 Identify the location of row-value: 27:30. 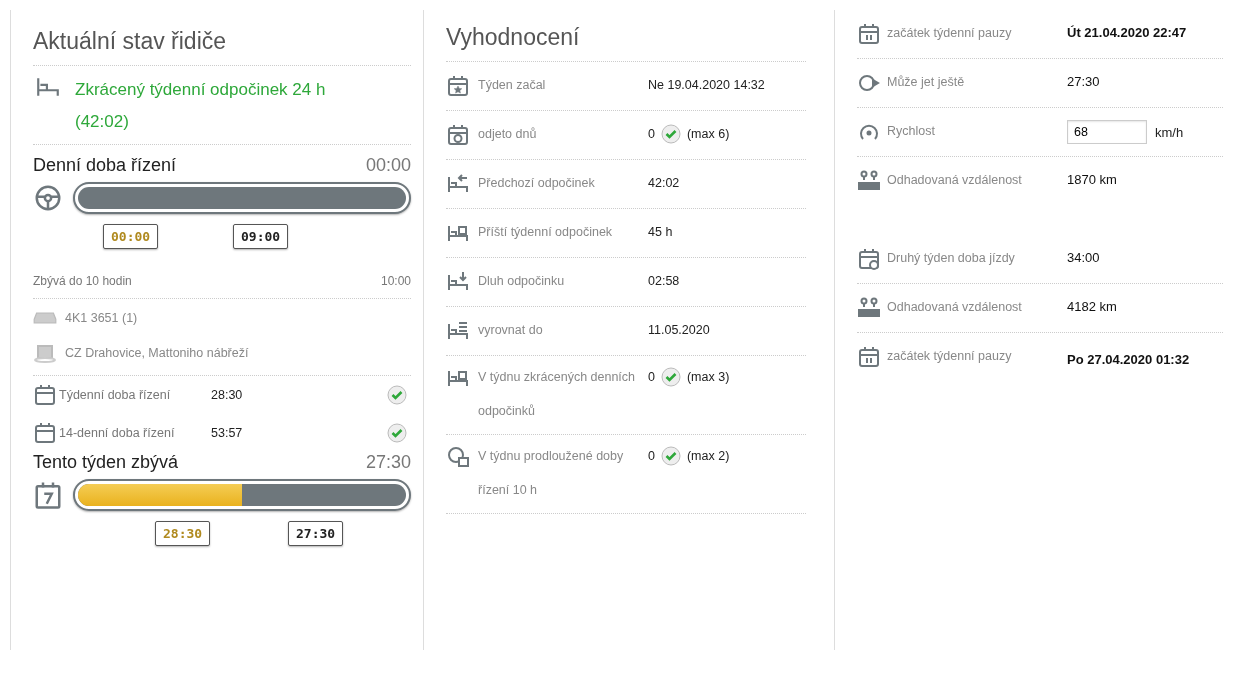
(1084, 82).